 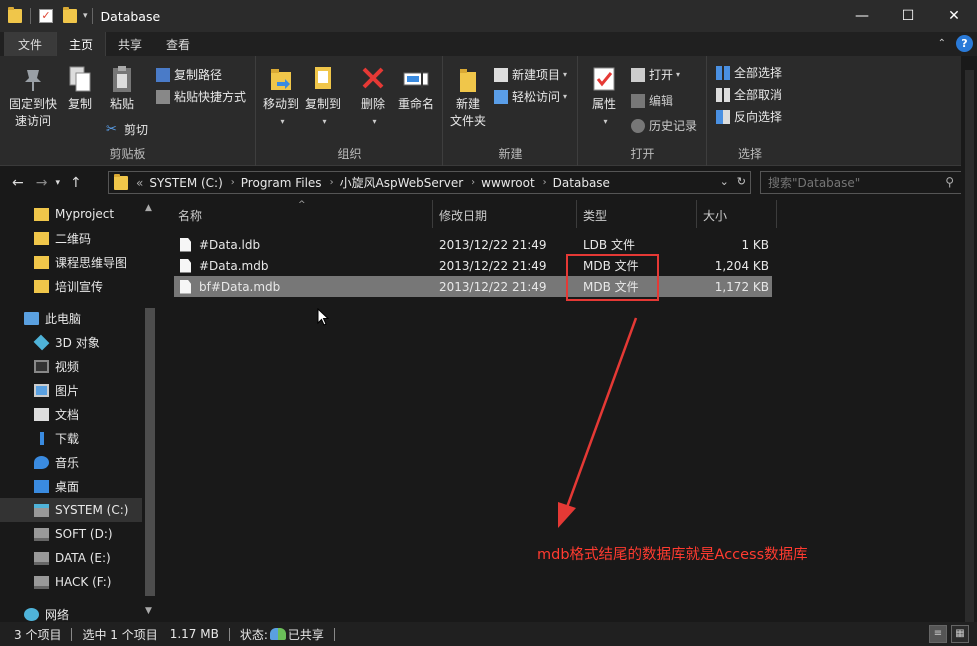 What do you see at coordinates (402, 182) in the screenshot?
I see `crumb-aspwebserver: 小旋风AspWebServer` at bounding box center [402, 182].